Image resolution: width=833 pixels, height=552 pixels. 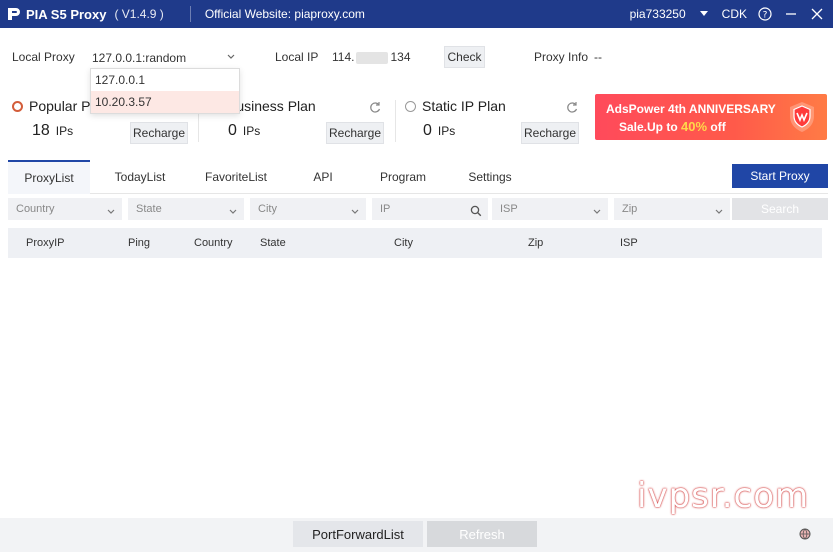 I want to click on column-header: Ping, so click(x=139, y=243).